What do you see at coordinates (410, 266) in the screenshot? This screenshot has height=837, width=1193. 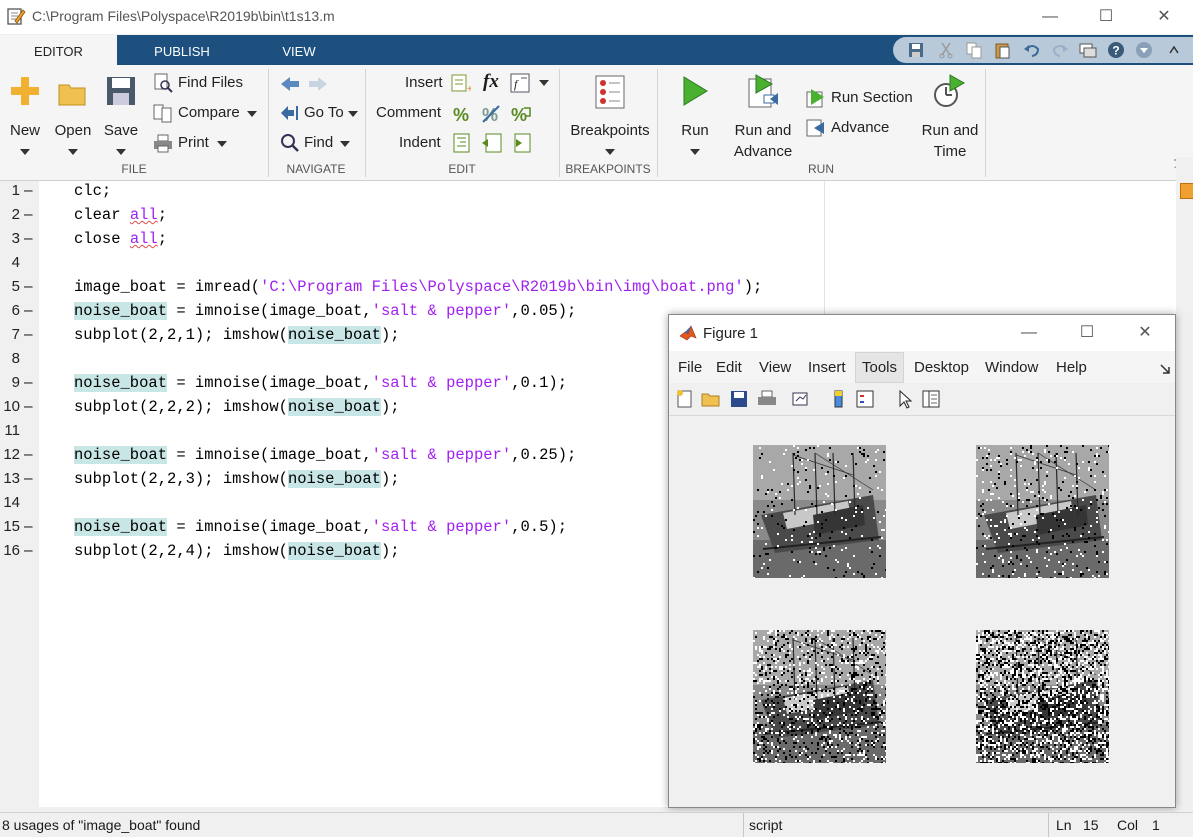 I see `code-line: 4` at bounding box center [410, 266].